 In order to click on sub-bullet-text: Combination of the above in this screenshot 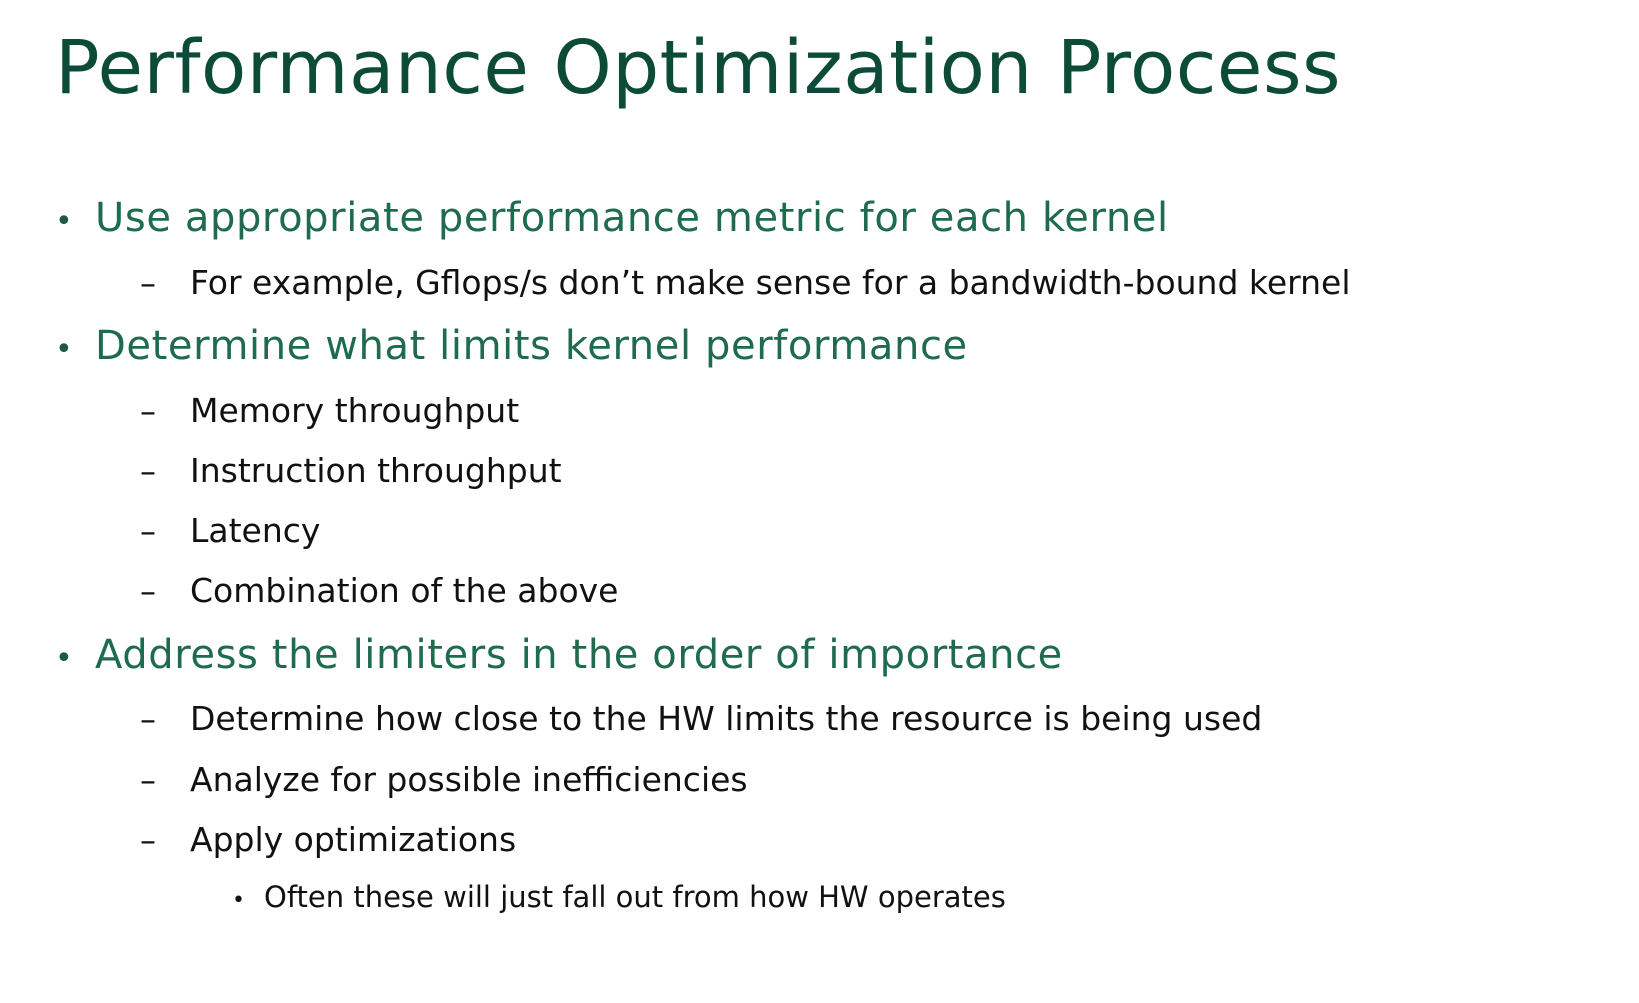, I will do `click(404, 590)`.